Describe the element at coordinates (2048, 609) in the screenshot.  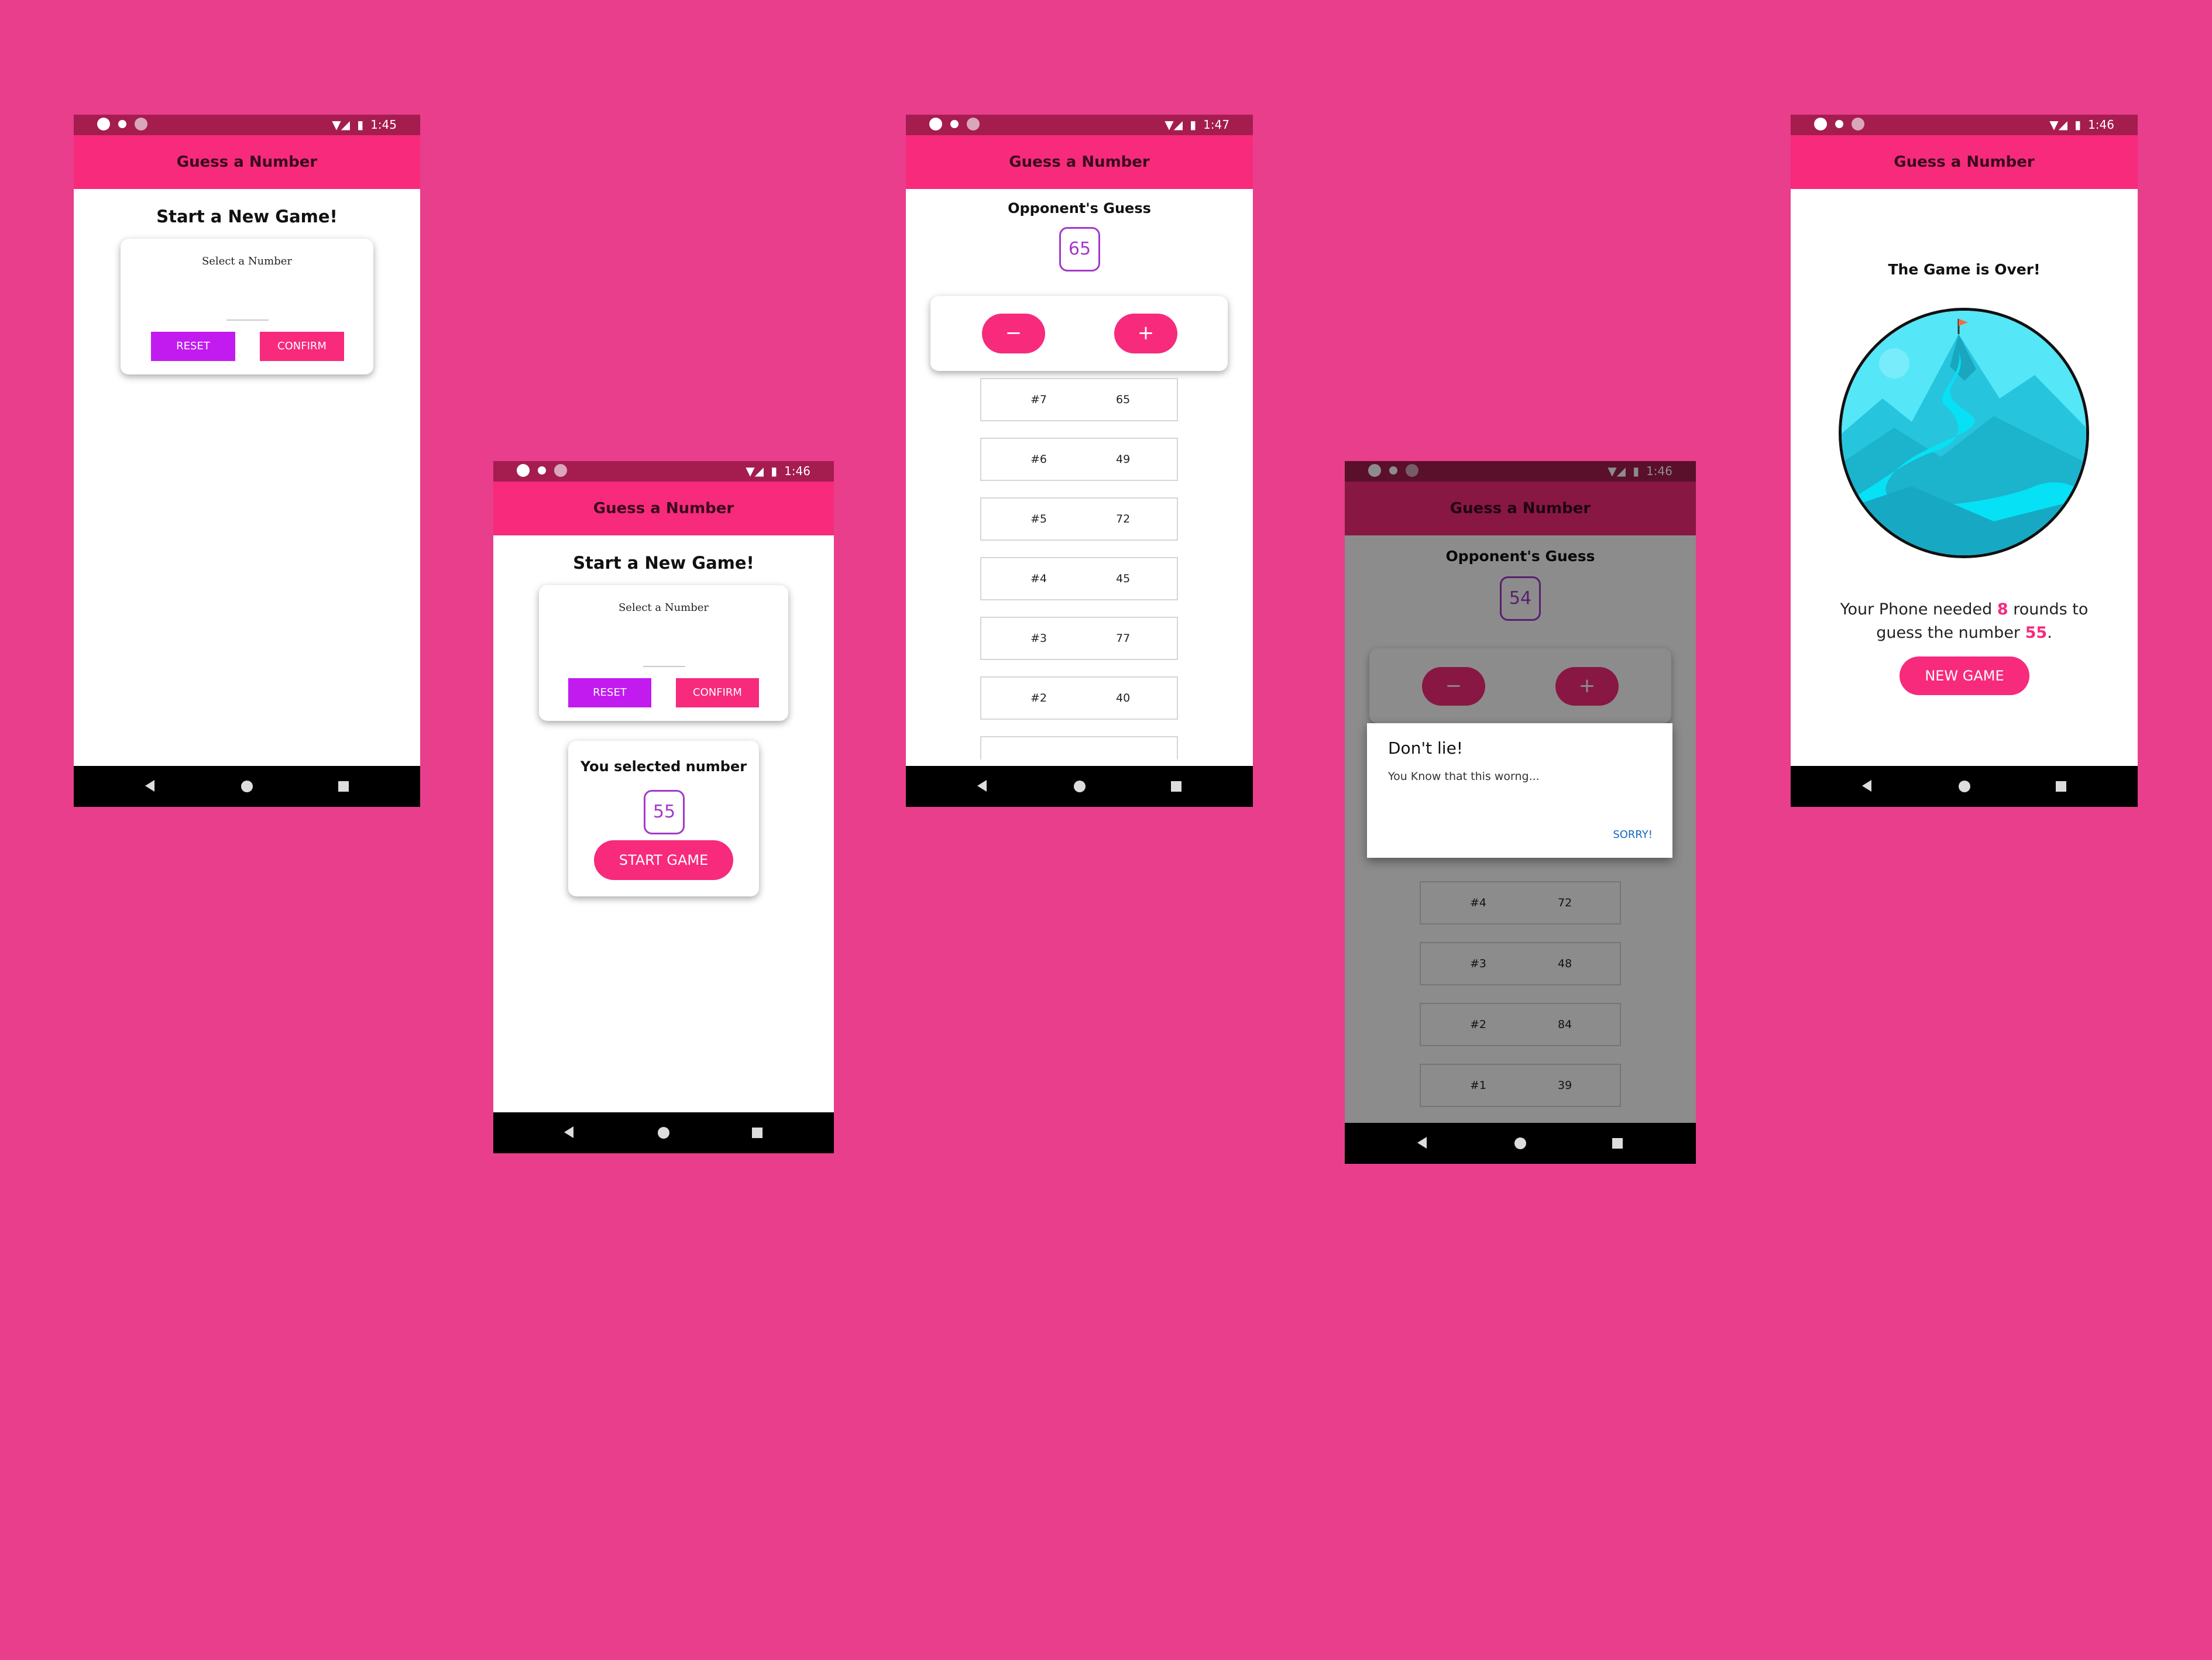
I see `summary-text: rounds to` at that location.